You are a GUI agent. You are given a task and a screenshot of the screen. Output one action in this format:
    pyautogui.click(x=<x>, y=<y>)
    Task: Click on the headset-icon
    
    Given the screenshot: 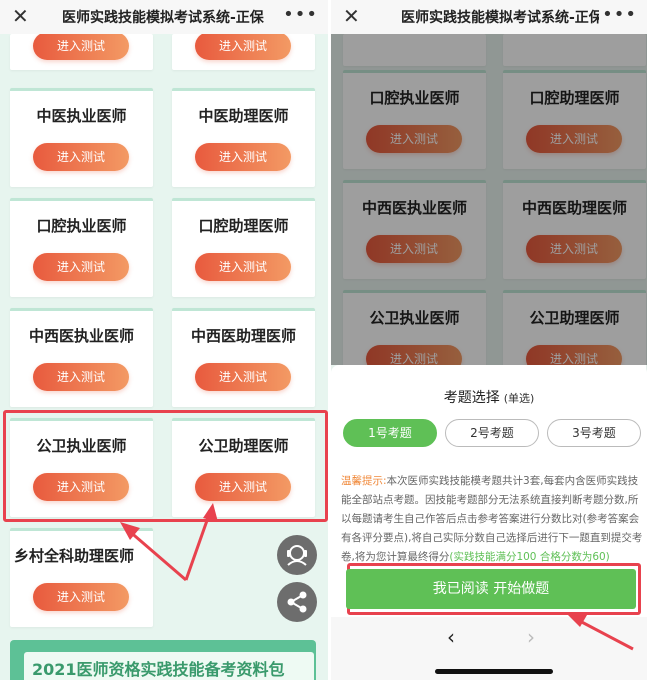 What is the action you would take?
    pyautogui.click(x=297, y=555)
    